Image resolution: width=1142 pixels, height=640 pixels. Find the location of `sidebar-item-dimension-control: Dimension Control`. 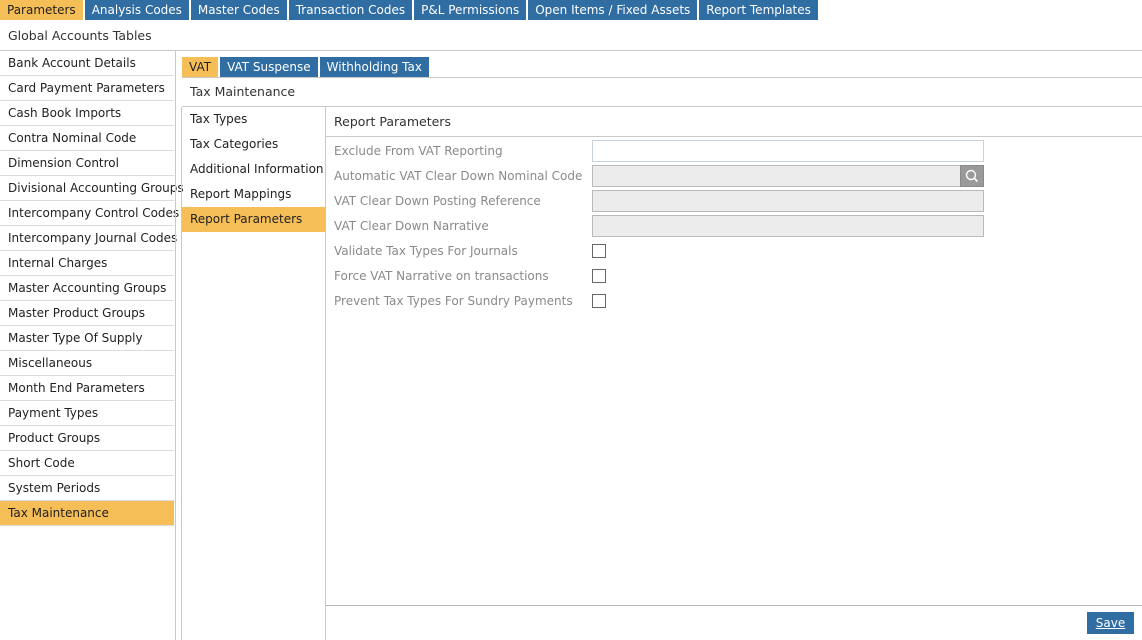

sidebar-item-dimension-control: Dimension Control is located at coordinates (87, 163).